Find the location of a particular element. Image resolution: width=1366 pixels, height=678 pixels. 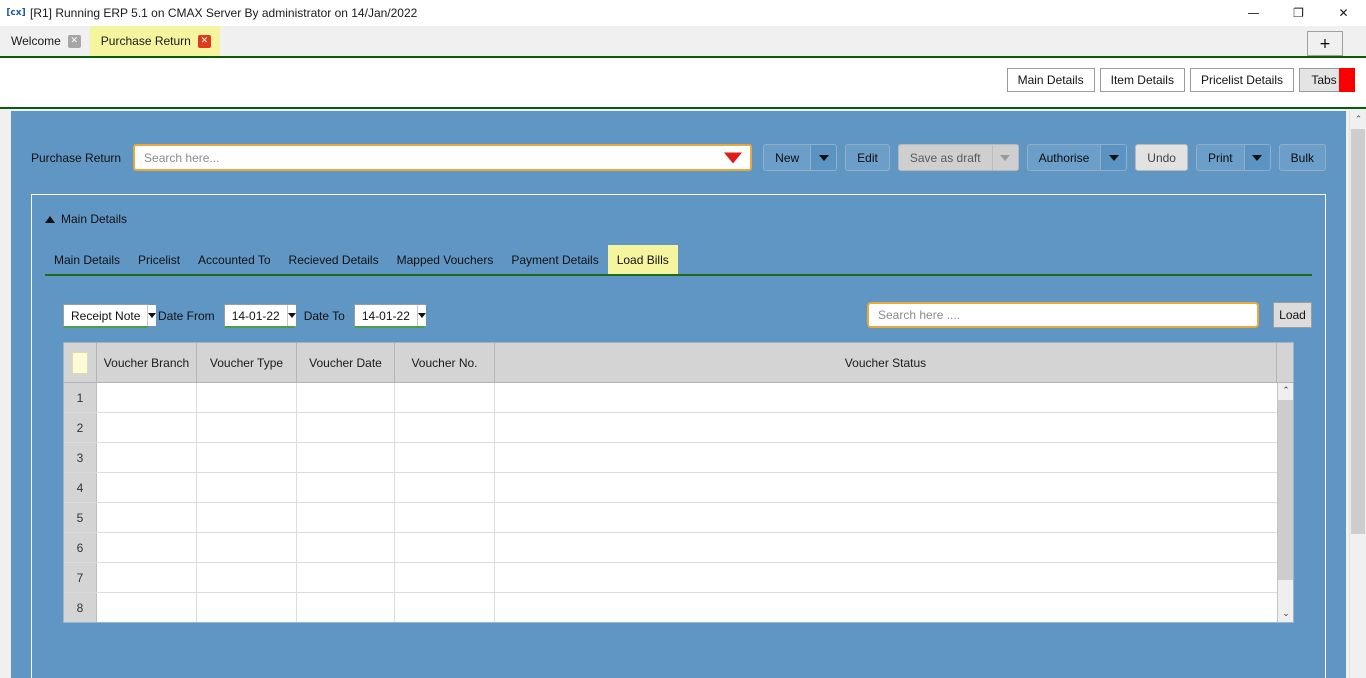

table-row: 5 is located at coordinates (670, 518).